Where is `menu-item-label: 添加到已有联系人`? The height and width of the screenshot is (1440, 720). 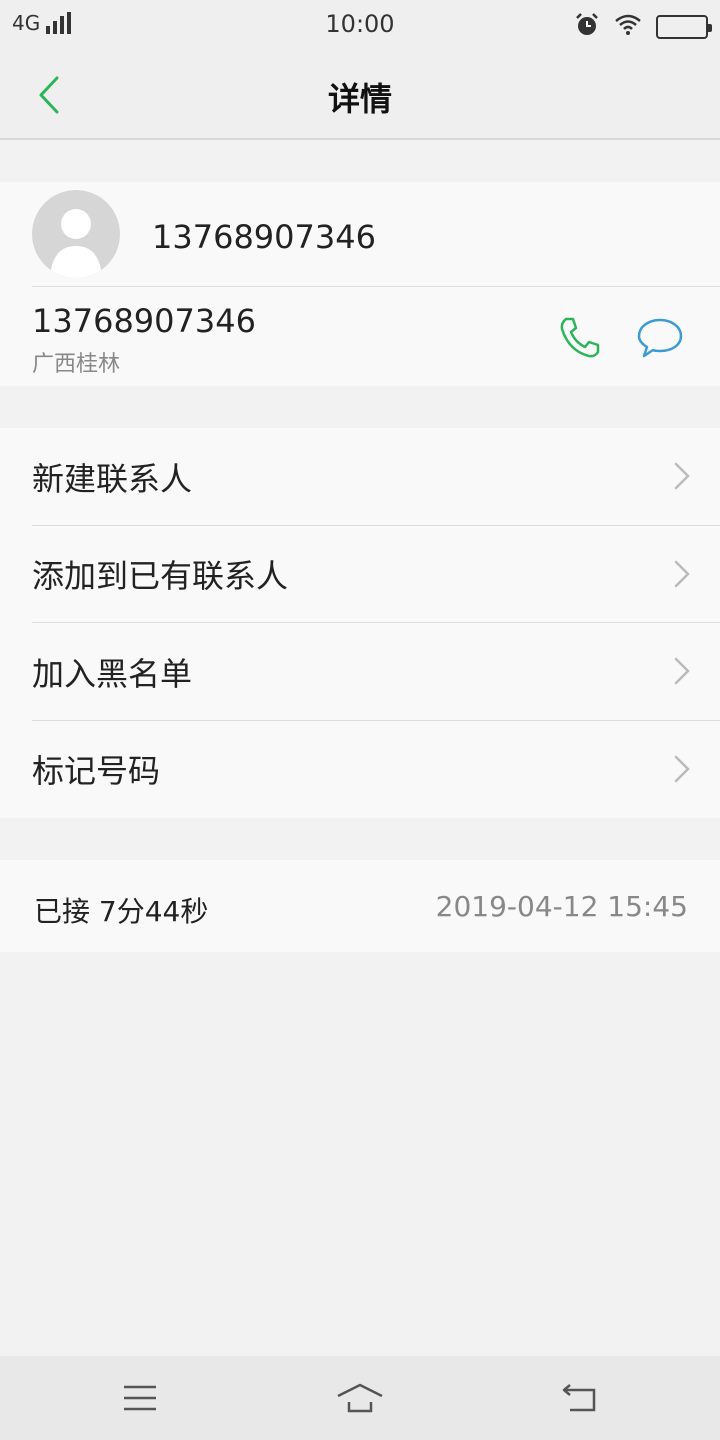 menu-item-label: 添加到已有联系人 is located at coordinates (160, 576).